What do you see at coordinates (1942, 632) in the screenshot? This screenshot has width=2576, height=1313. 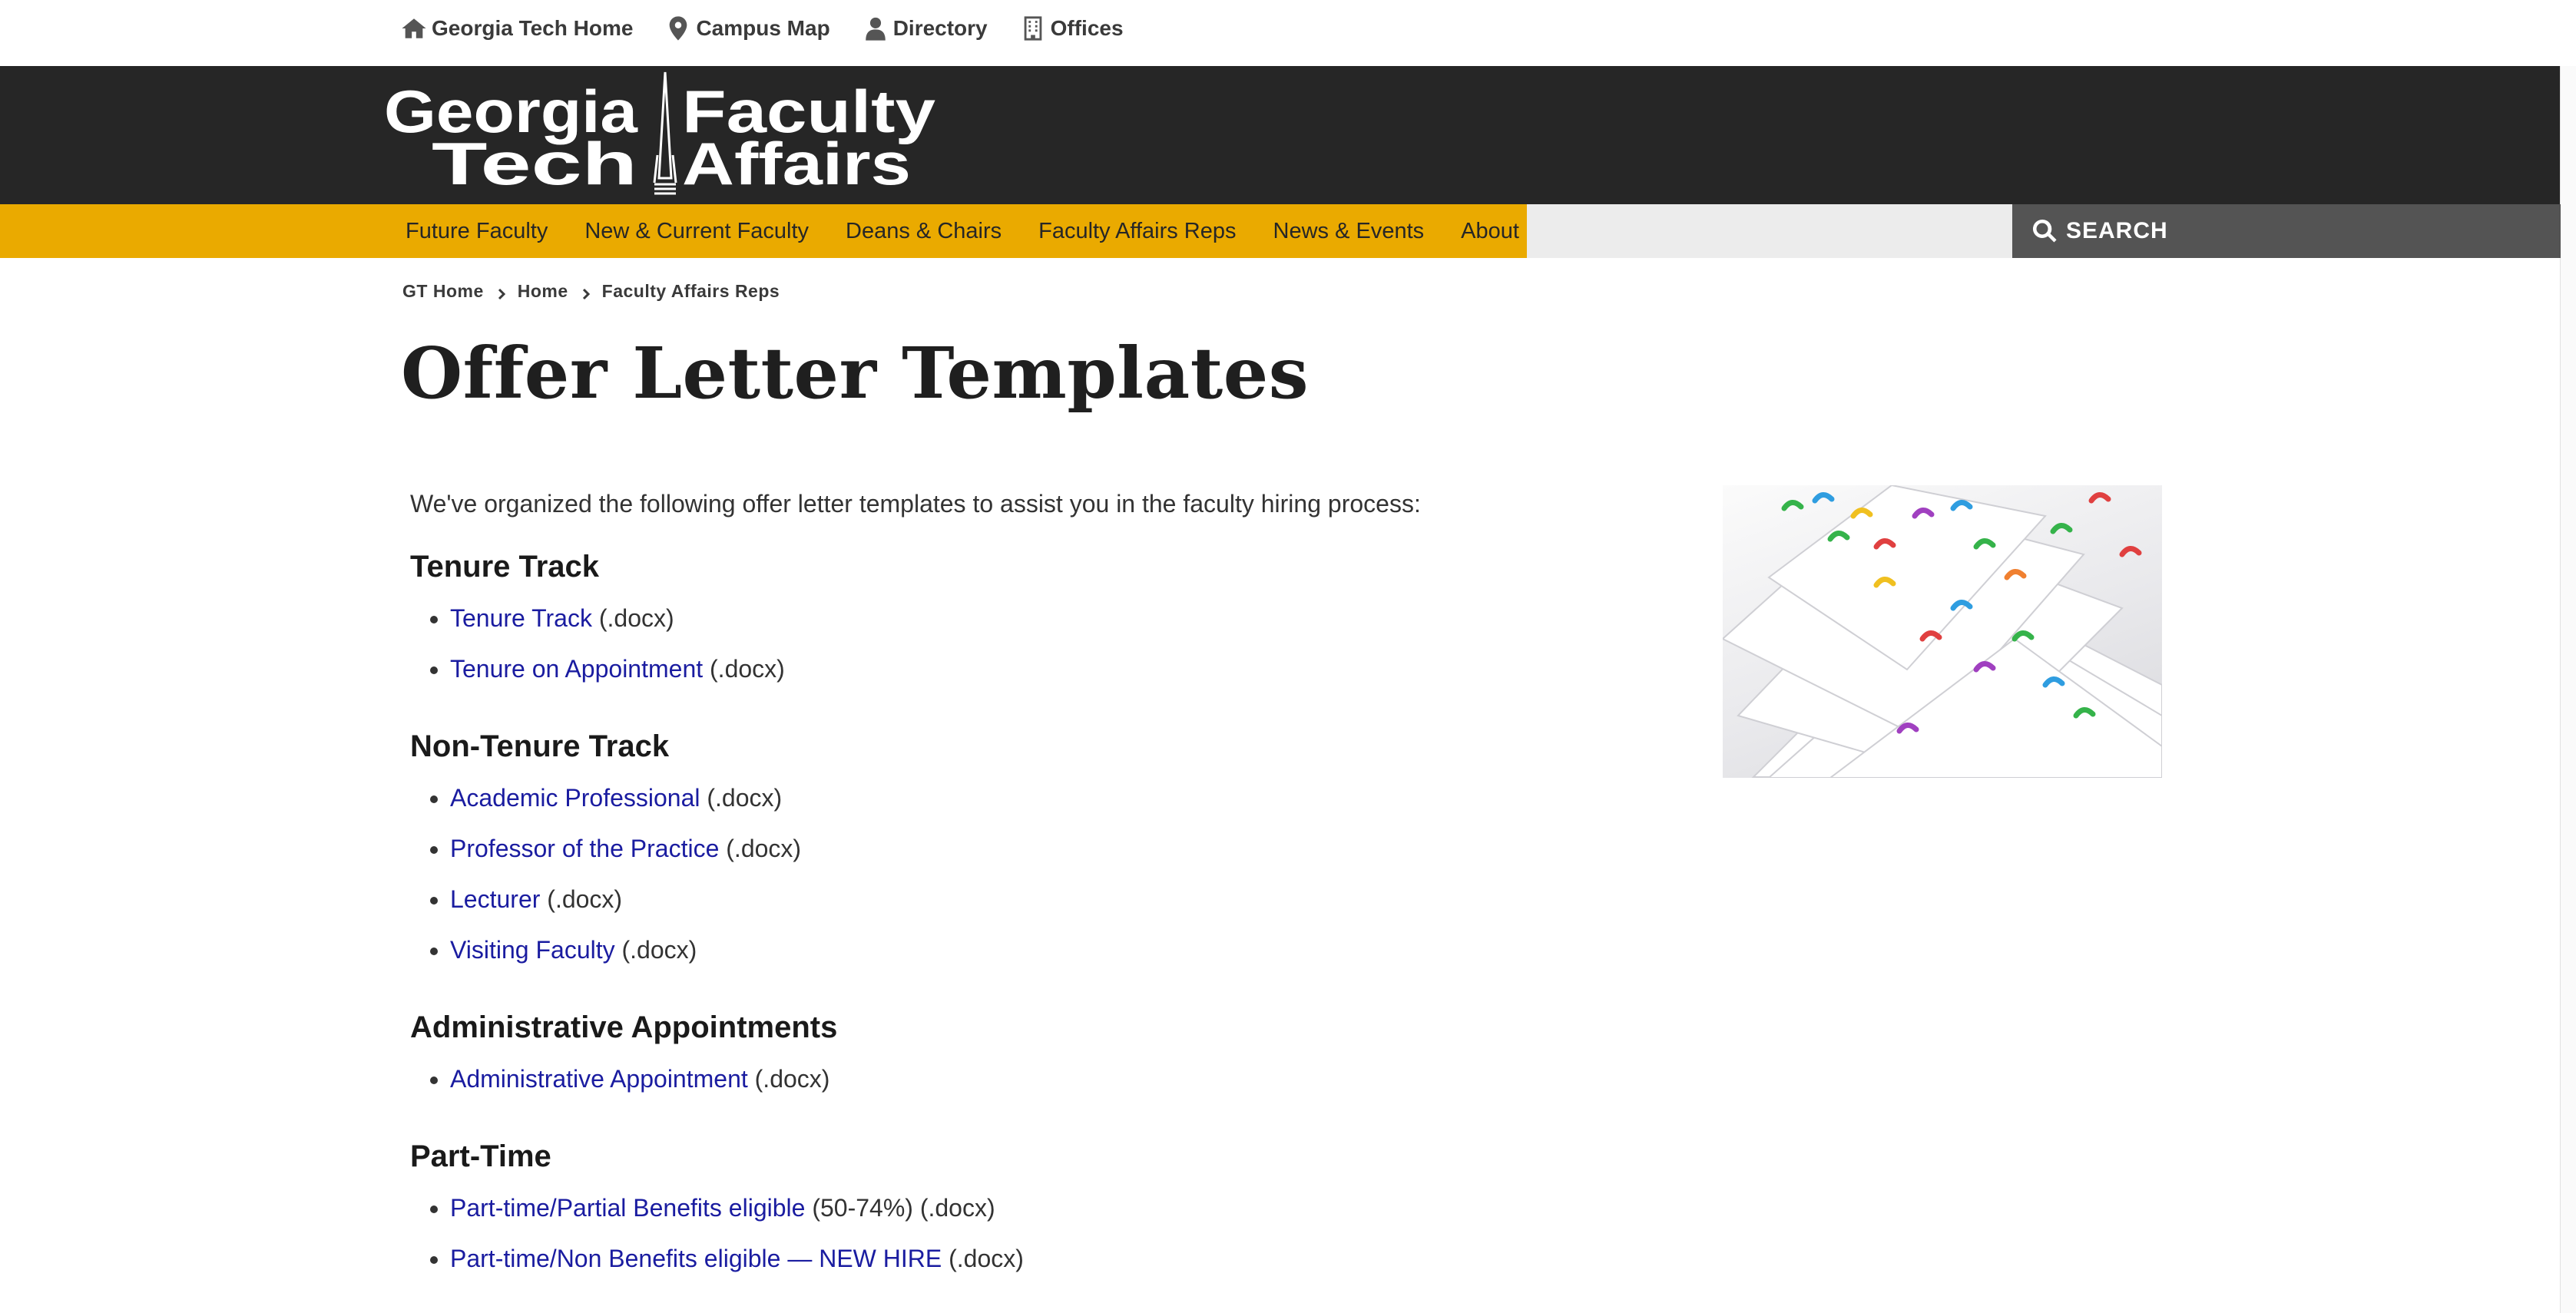 I see `paper-stack-image` at bounding box center [1942, 632].